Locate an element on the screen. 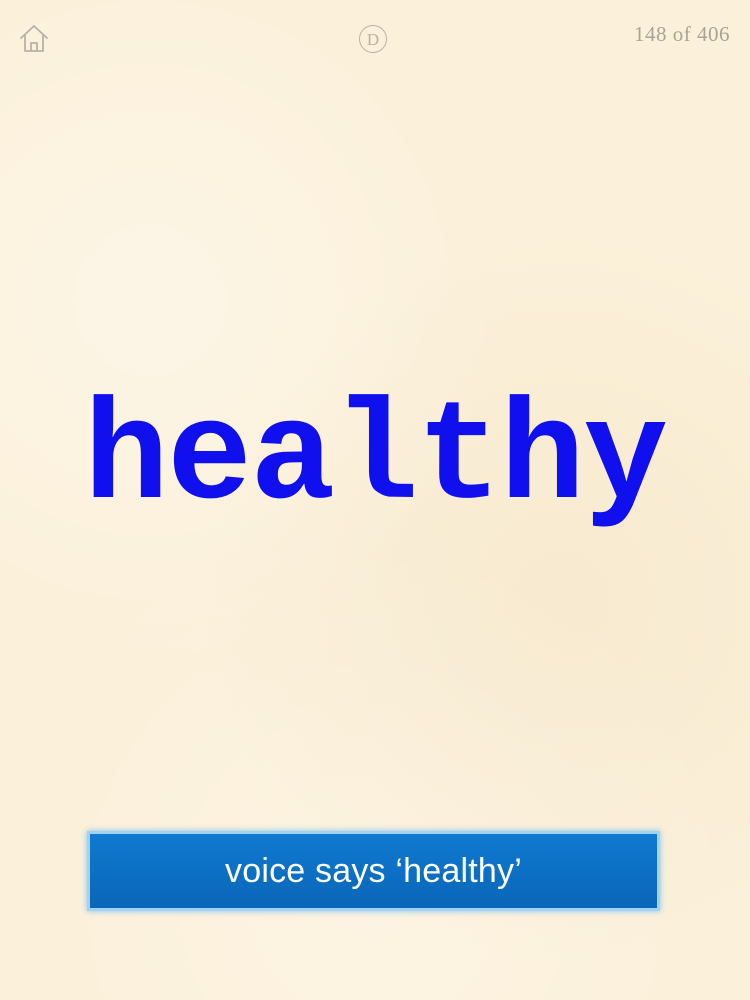 This screenshot has width=750, height=1000. home-button is located at coordinates (34, 38).